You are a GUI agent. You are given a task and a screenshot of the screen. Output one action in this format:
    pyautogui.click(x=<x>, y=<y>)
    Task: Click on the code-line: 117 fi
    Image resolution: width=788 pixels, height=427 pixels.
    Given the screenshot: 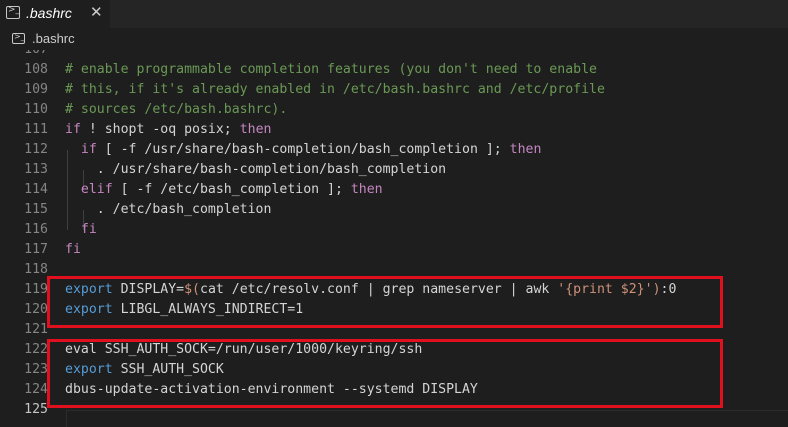 What is the action you would take?
    pyautogui.click(x=394, y=250)
    